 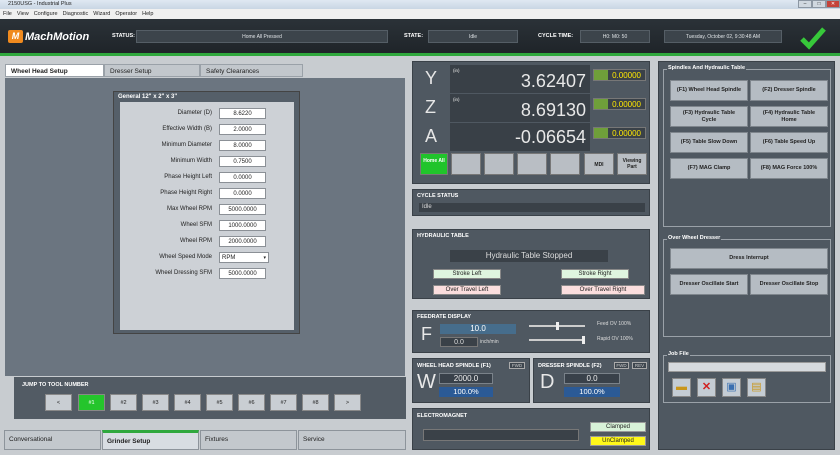 I want to click on hydraulic-status: Hydraulic Table Stopped, so click(x=529, y=256).